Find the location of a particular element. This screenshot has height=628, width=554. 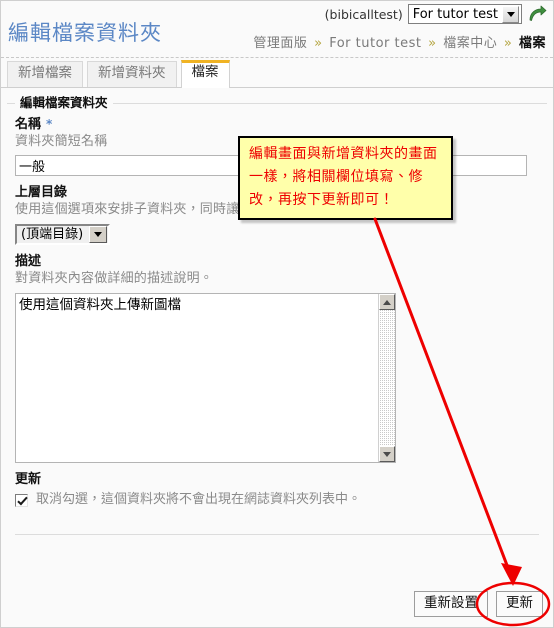

field-update: 更新 取消勾選，這個資料夾將不會出現在網誌資料夾列表中。 is located at coordinates (277, 489).